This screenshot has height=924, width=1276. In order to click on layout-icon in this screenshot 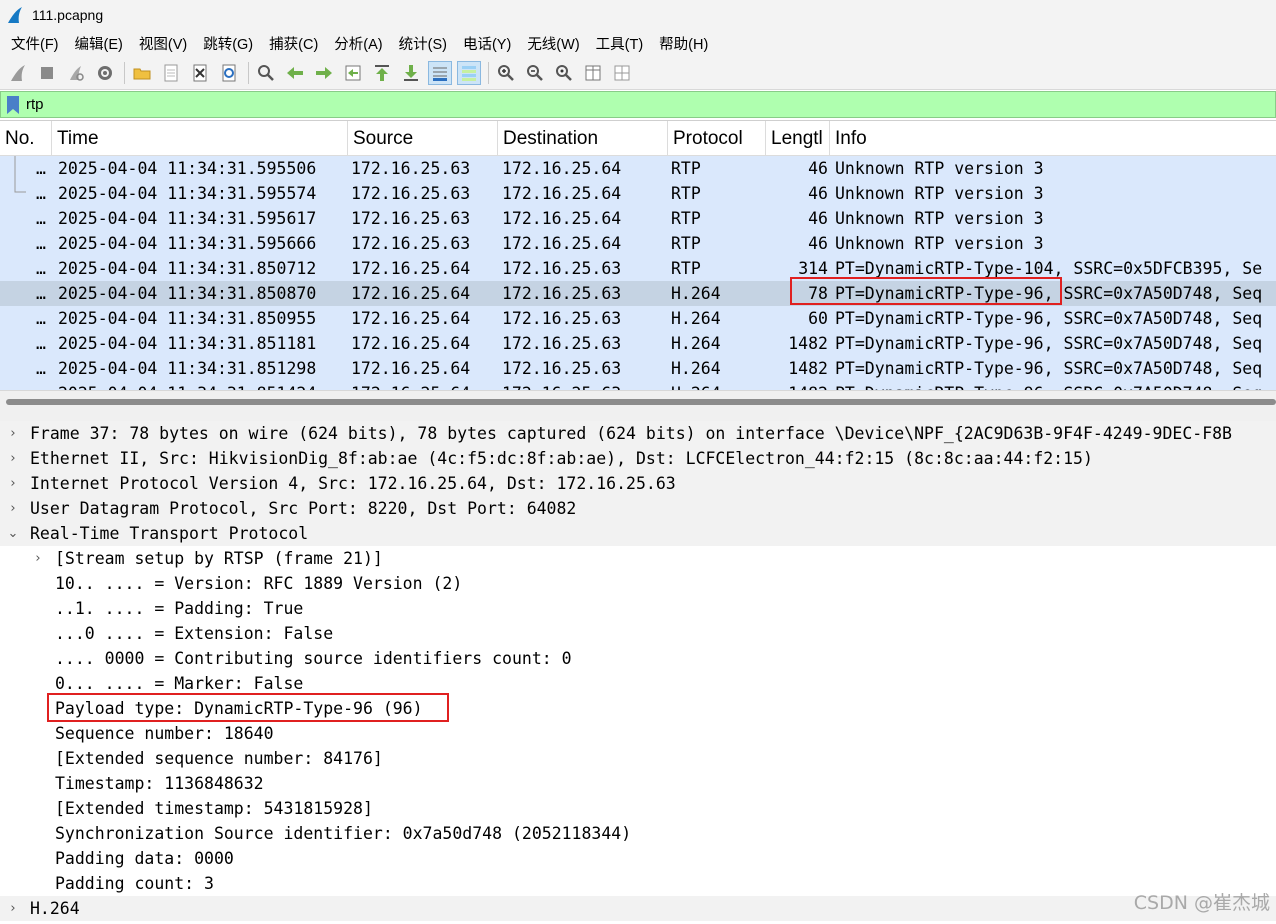, I will do `click(622, 73)`.